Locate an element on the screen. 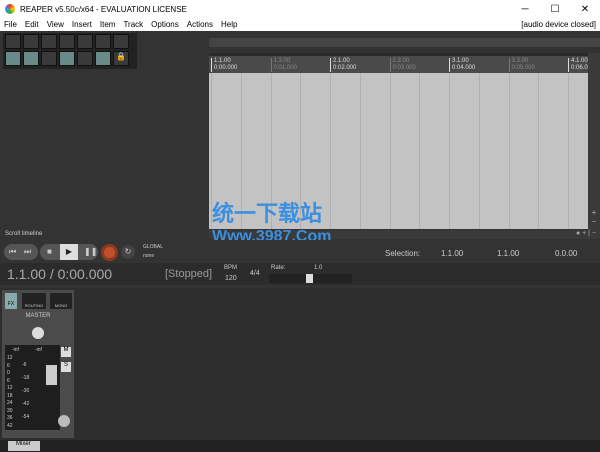  meter-tick: 18 is located at coordinates (10, 395).